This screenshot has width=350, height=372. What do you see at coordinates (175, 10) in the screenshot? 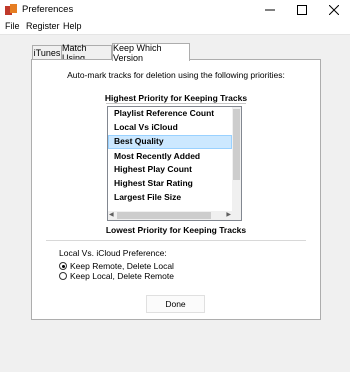
I see `title-bar: Preferences` at bounding box center [175, 10].